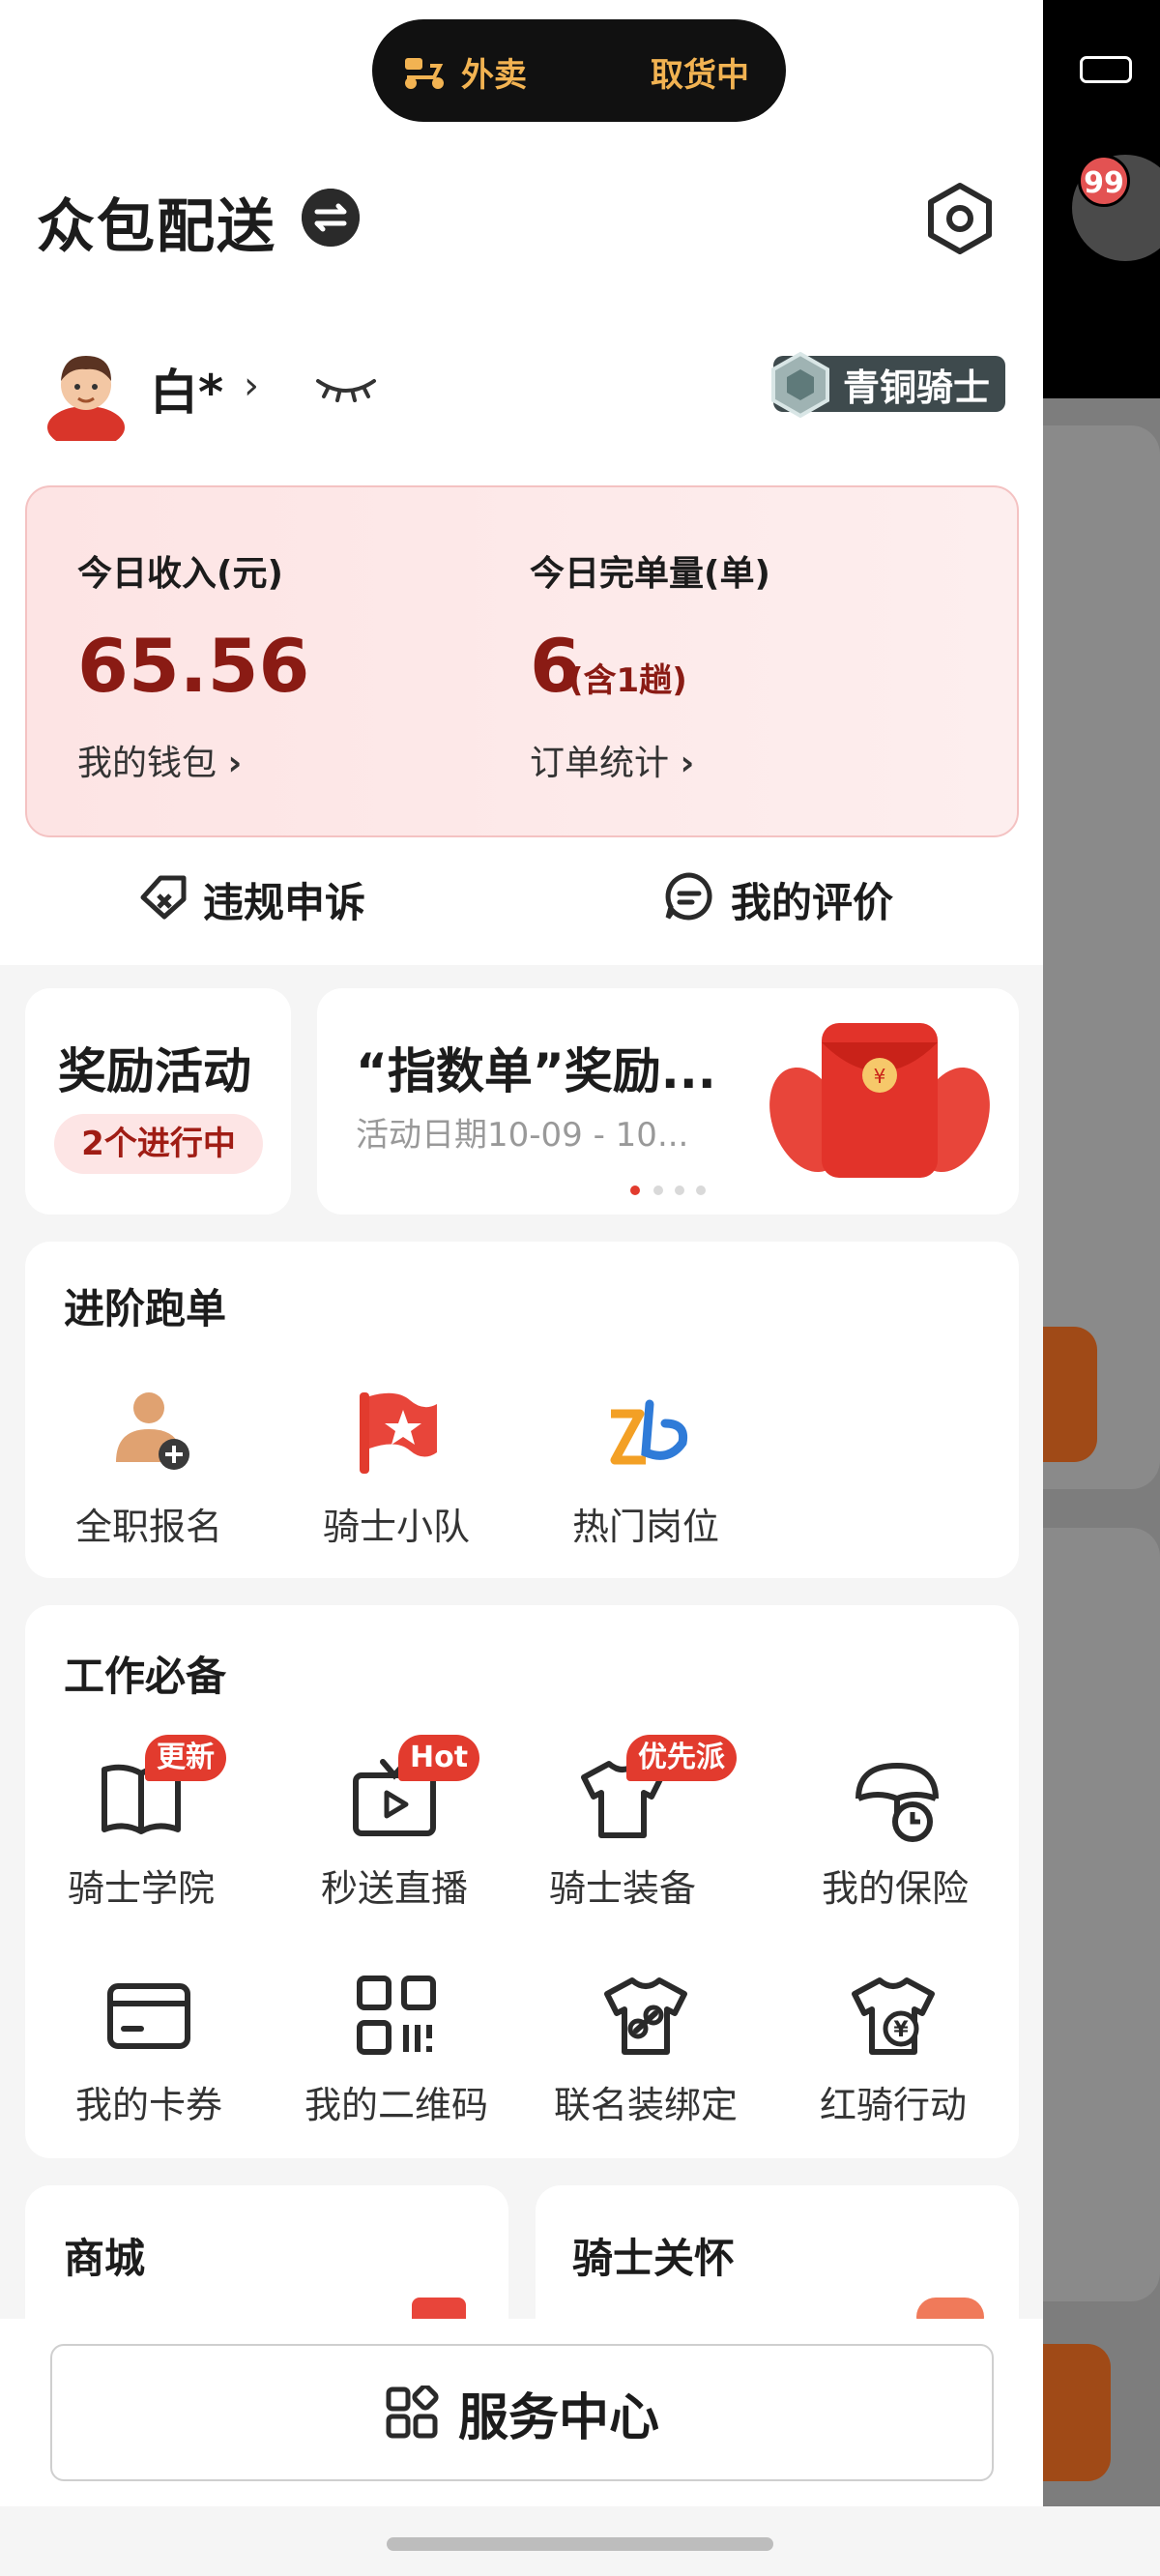  Describe the element at coordinates (156, 227) in the screenshot. I see `page-title: 众包配送` at that location.